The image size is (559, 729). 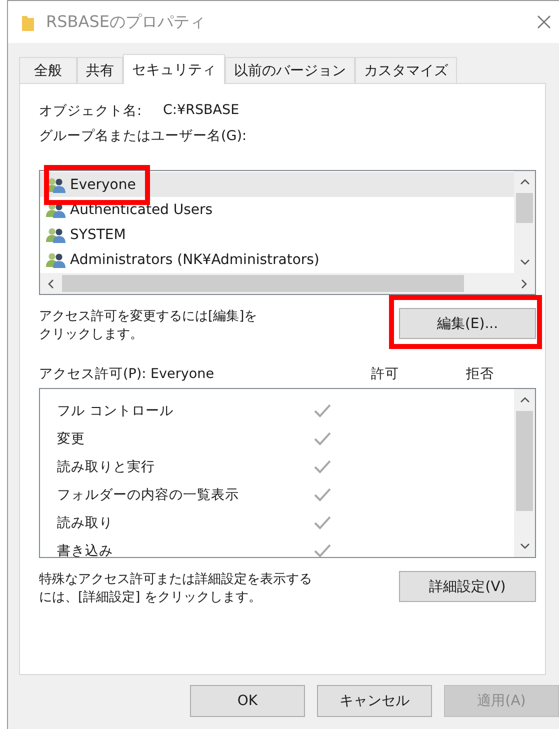 I want to click on permission-name: 変更, so click(x=71, y=439).